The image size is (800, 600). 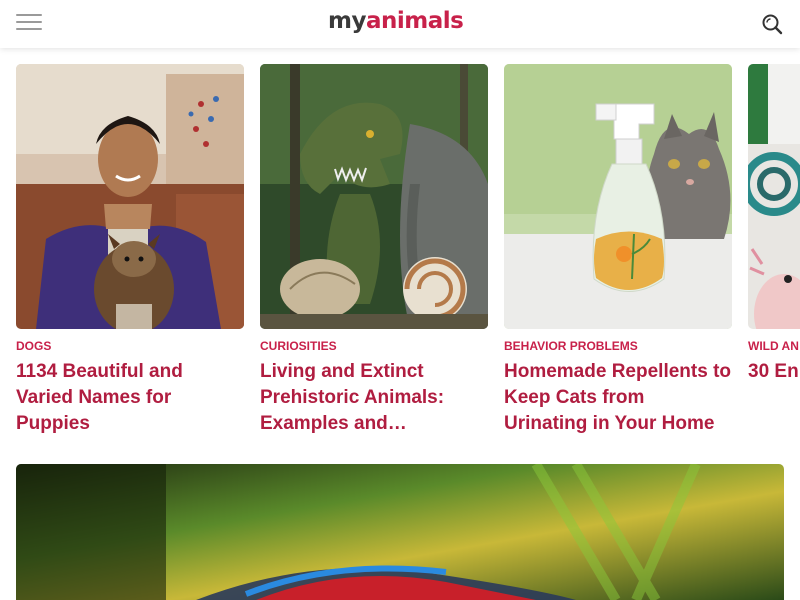 What do you see at coordinates (774, 372) in the screenshot?
I see `article-title: 30 En Mexic Chara` at bounding box center [774, 372].